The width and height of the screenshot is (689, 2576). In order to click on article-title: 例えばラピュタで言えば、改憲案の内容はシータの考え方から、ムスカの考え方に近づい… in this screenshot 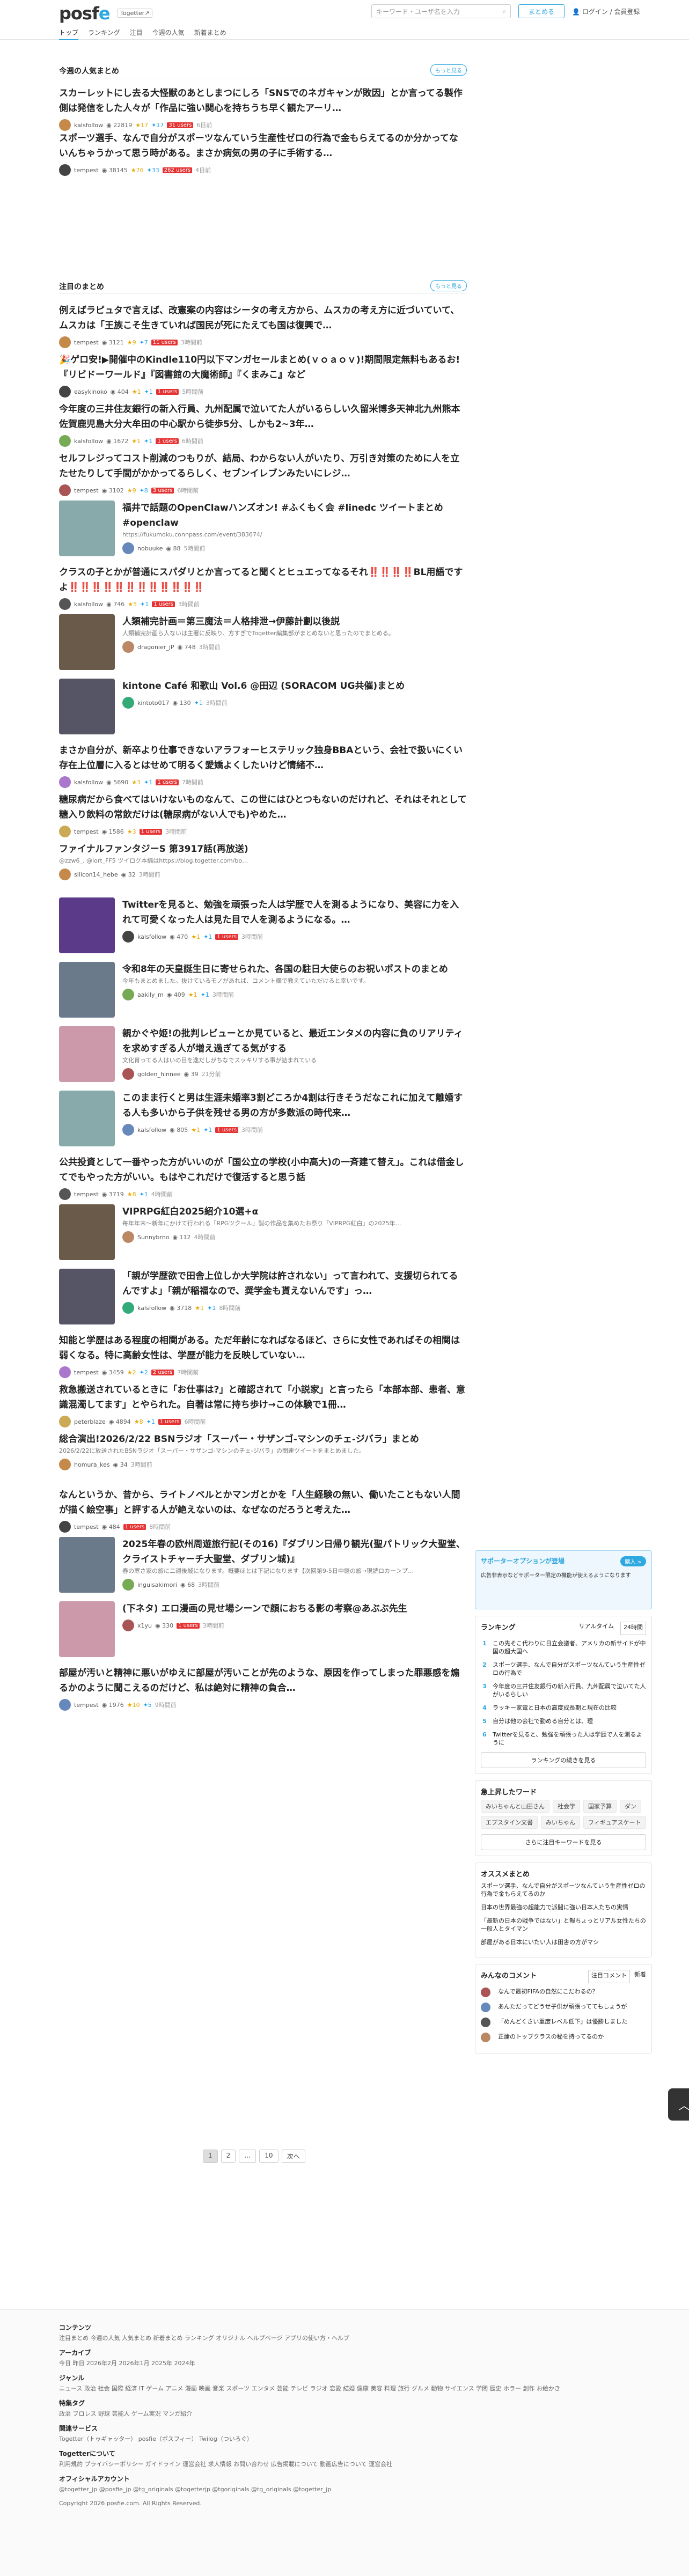, I will do `click(263, 318)`.